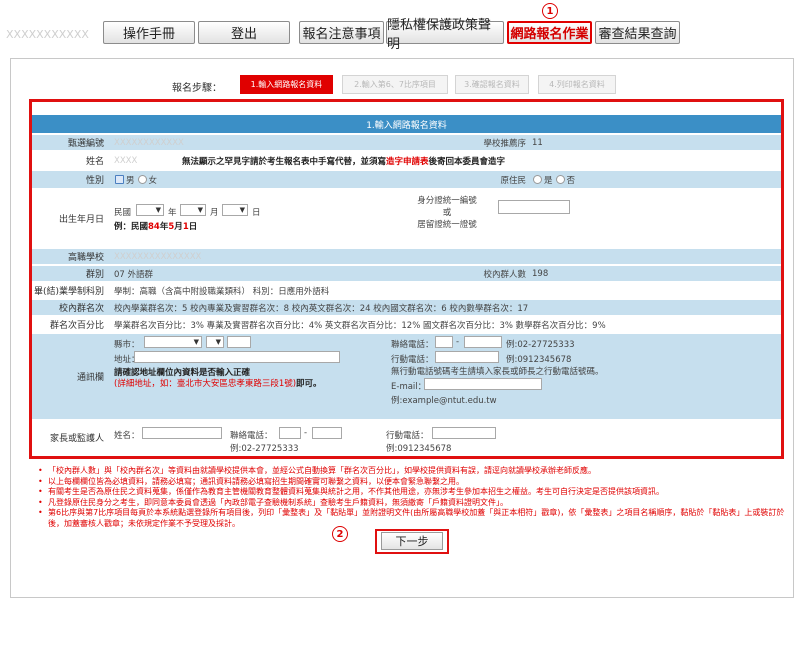  I want to click on tab-online-registration: 網路報名作業, so click(549, 32).